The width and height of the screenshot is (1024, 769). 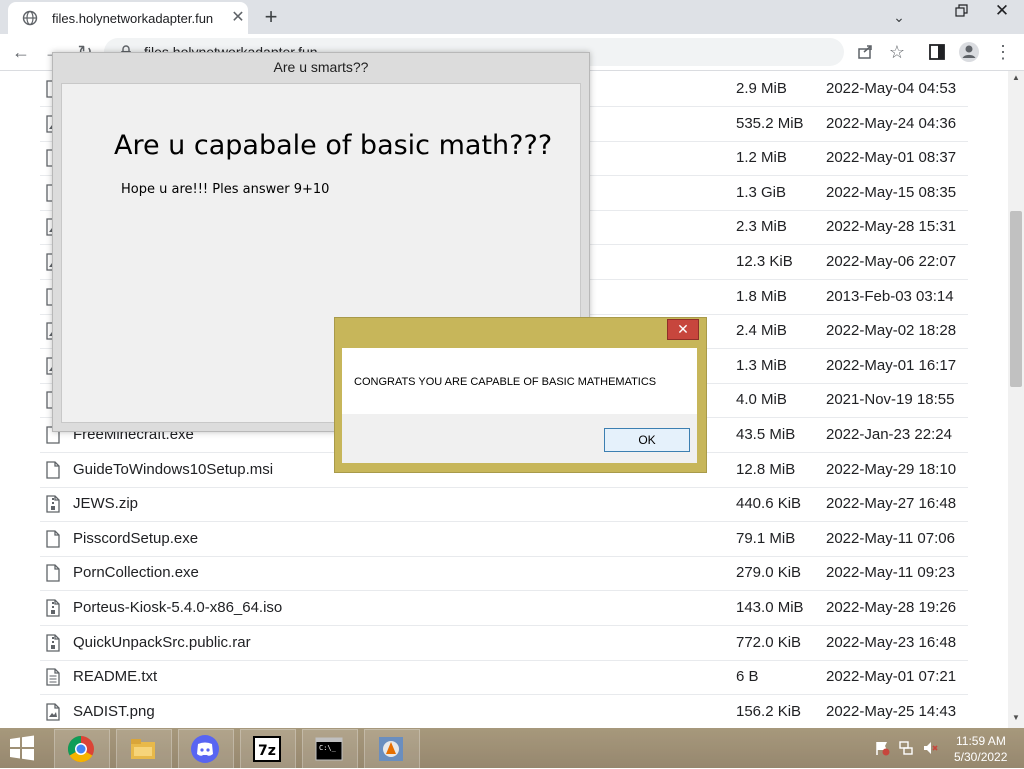 I want to click on windows-start-icon, so click(x=22, y=748).